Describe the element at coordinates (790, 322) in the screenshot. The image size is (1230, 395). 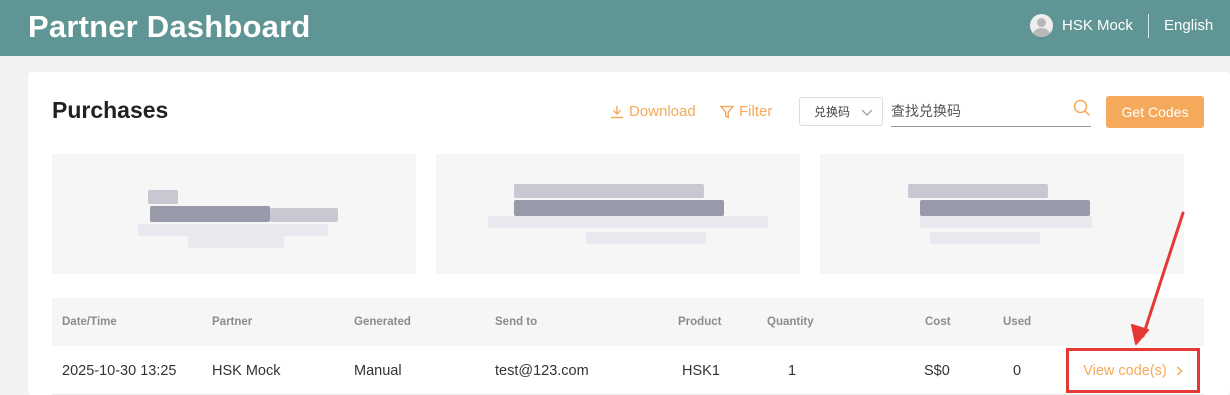
I see `column-header: Quantity` at that location.